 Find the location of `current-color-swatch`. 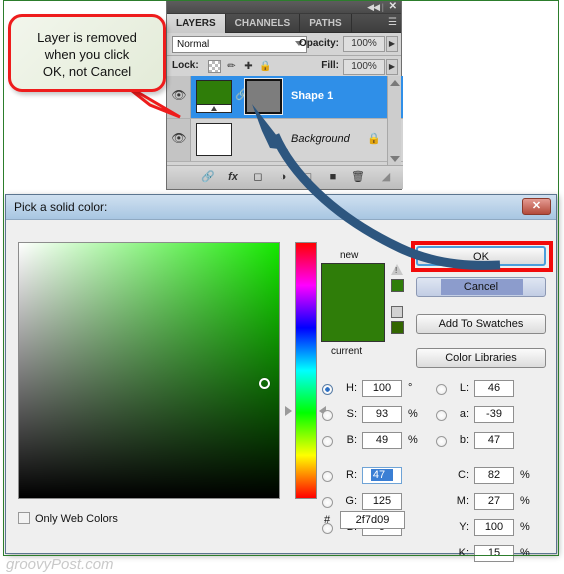

current-color-swatch is located at coordinates (353, 322).